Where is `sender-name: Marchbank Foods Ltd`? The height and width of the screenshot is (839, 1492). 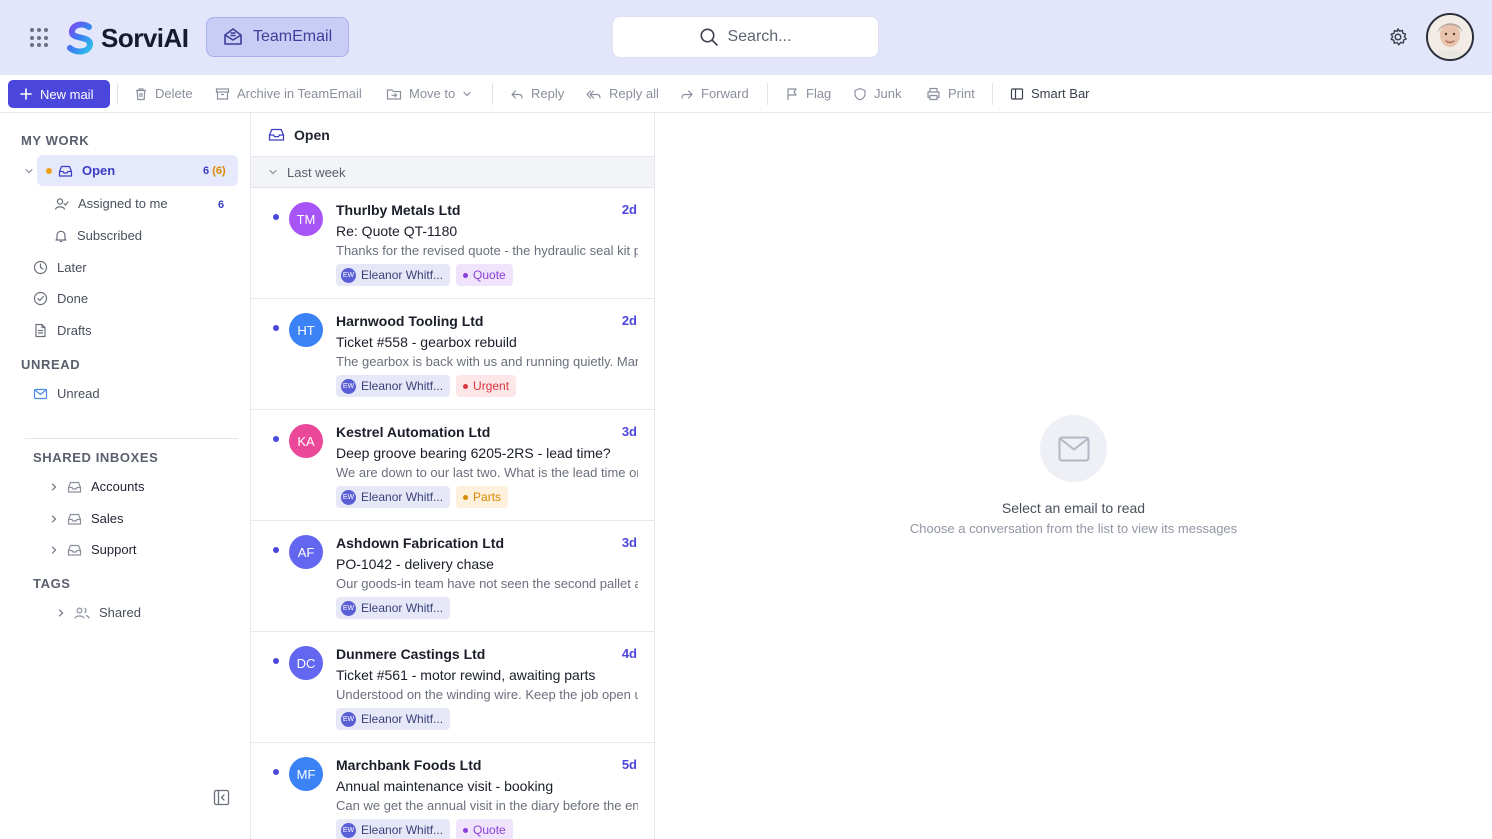
sender-name: Marchbank Foods Ltd is located at coordinates (409, 765).